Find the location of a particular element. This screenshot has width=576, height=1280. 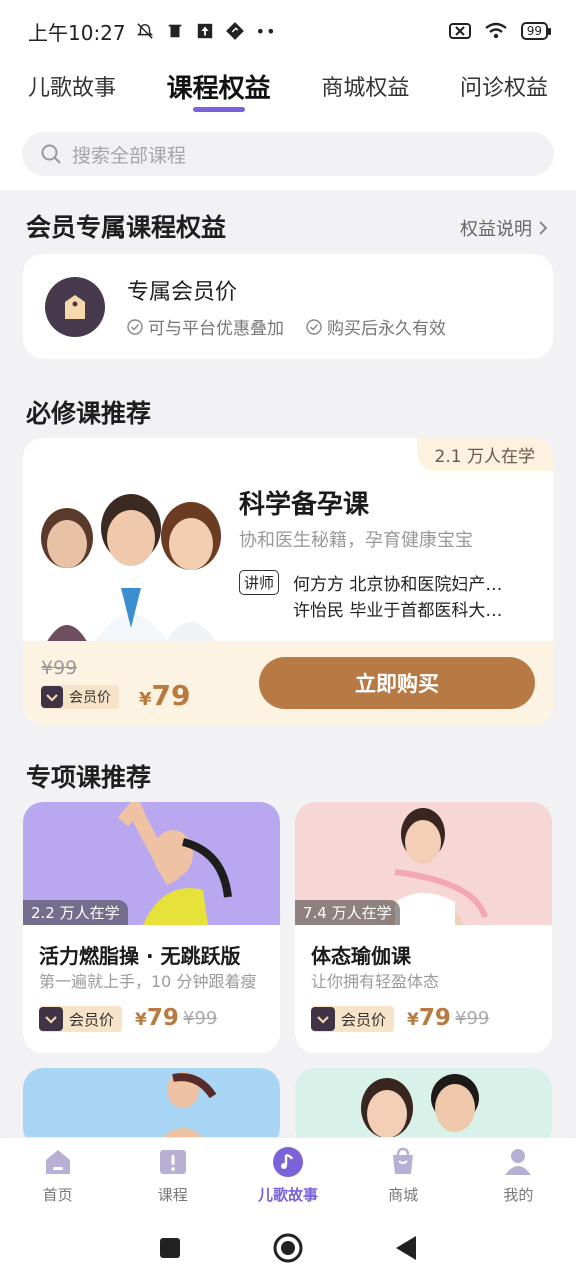

search-icon is located at coordinates (51, 154).